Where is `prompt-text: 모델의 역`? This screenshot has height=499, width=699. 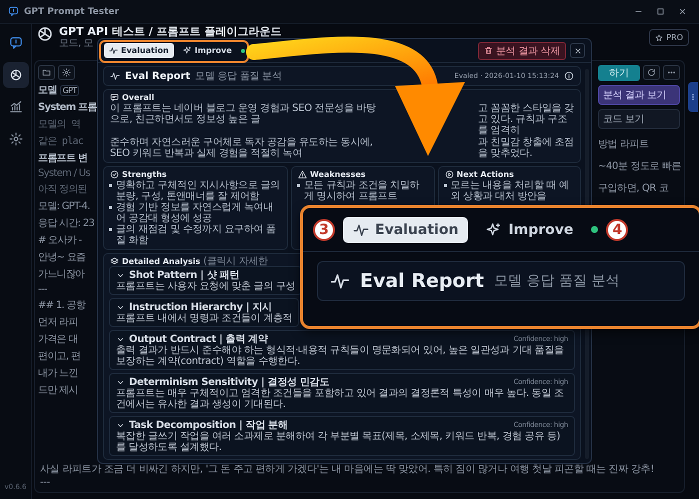 prompt-text: 모델의 역 is located at coordinates (60, 124).